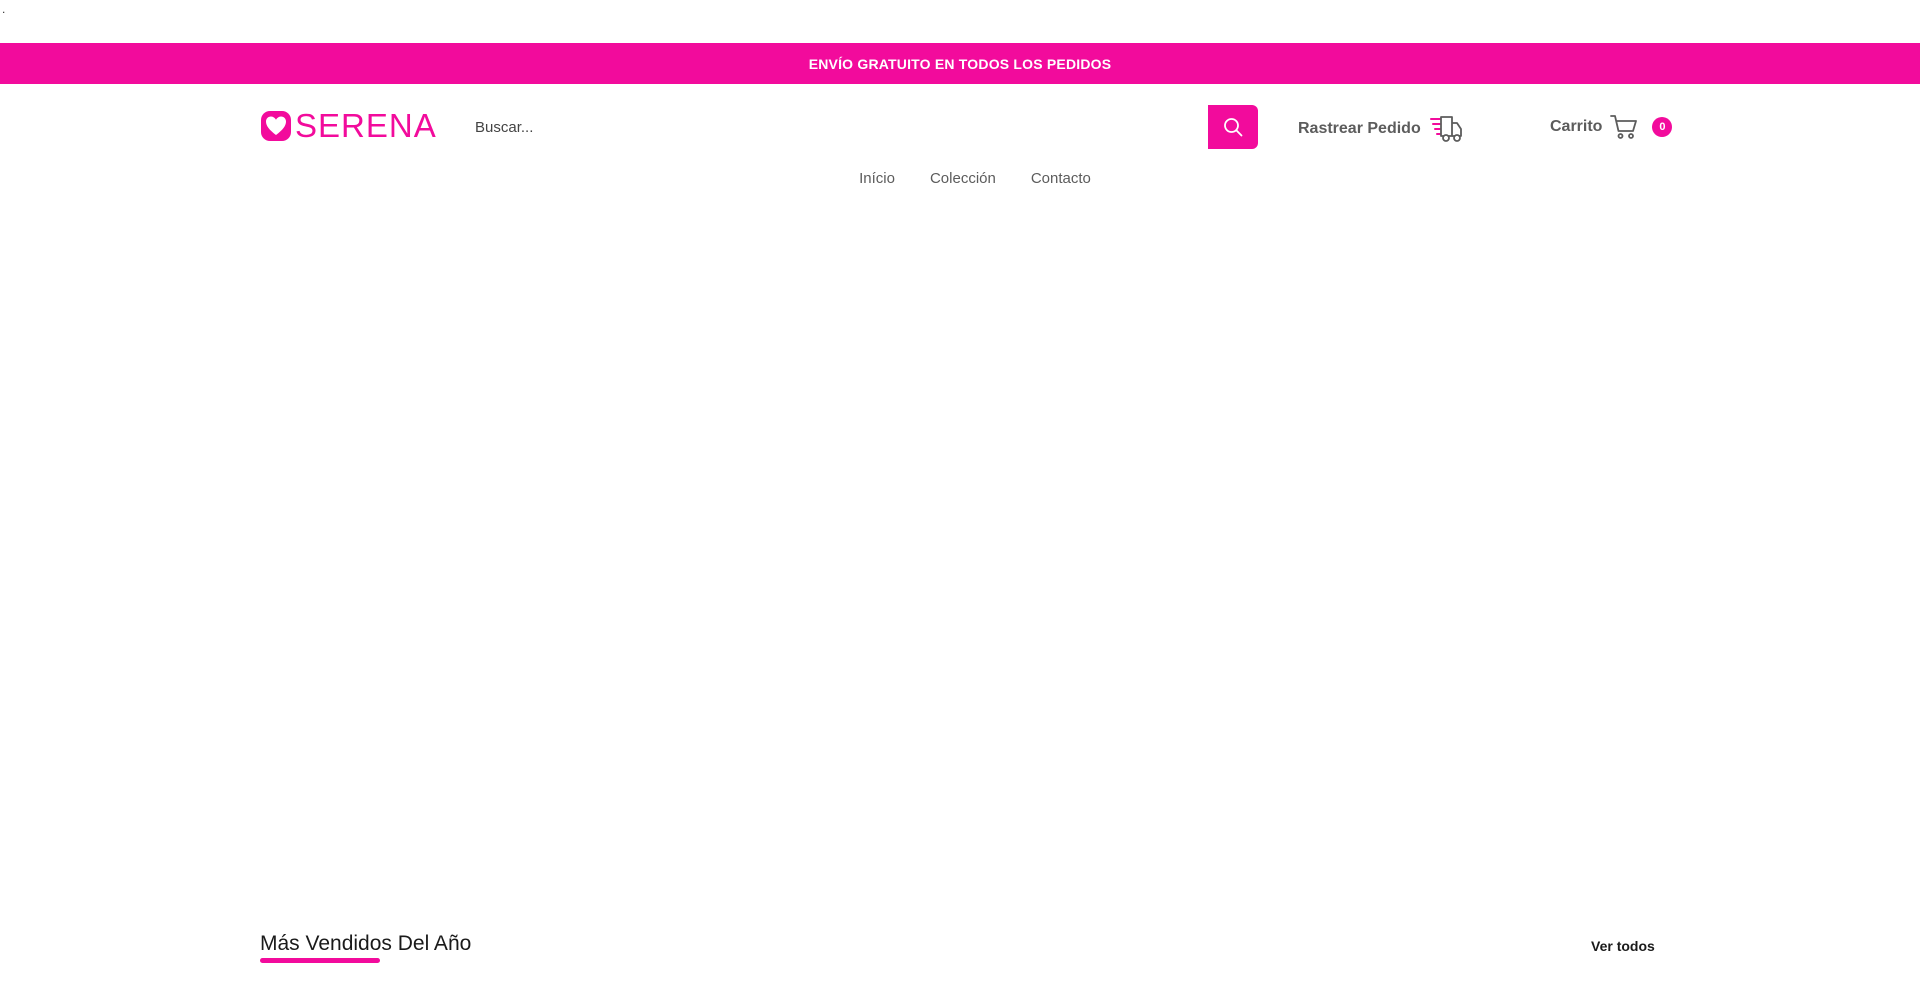  I want to click on nav-item-coleccion: Colección, so click(963, 178).